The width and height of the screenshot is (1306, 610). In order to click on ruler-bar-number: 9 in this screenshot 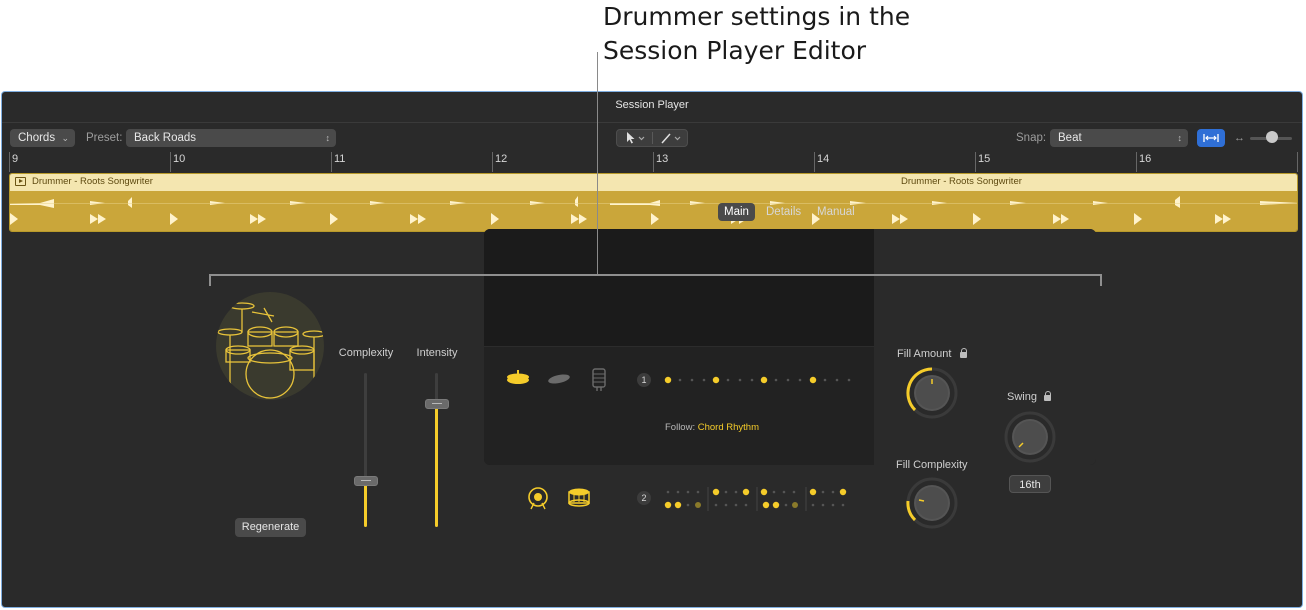, I will do `click(15, 159)`.